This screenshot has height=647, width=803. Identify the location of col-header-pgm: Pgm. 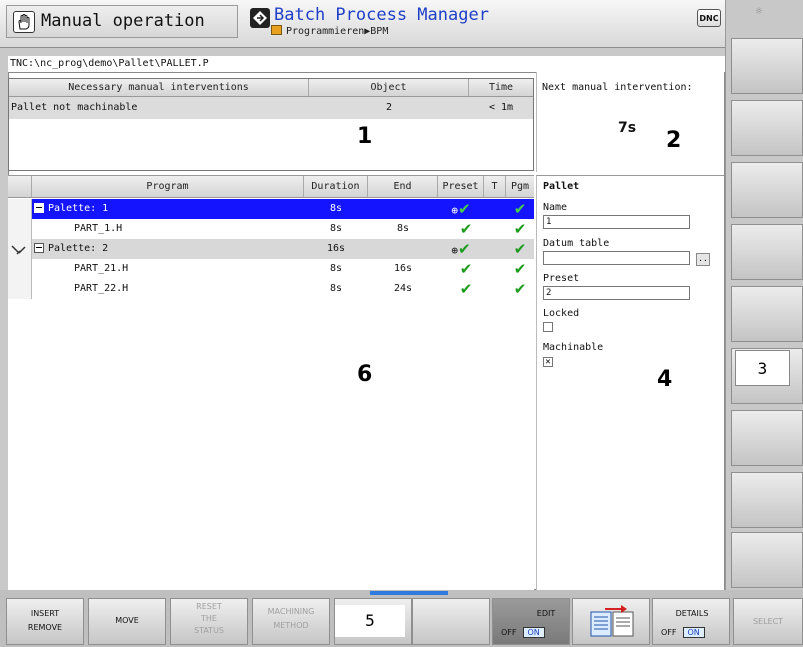
(520, 187).